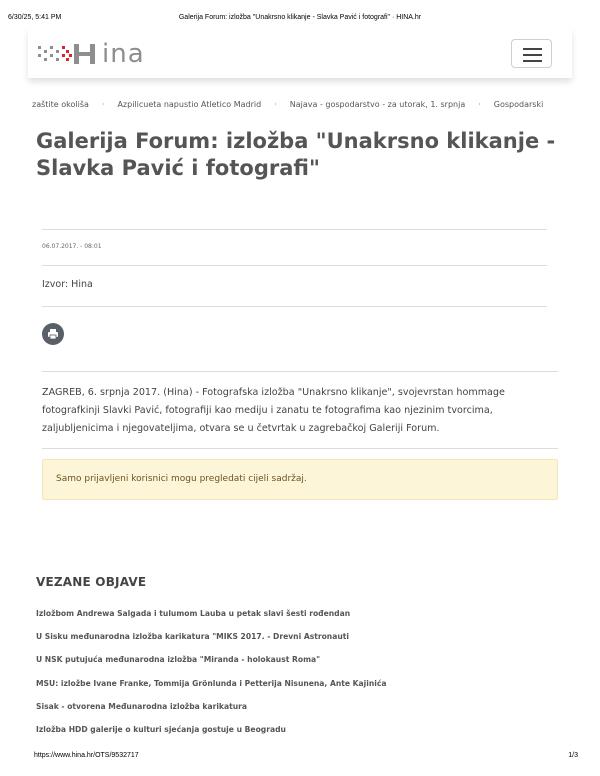 This screenshot has height=776, width=600. What do you see at coordinates (300, 758) in the screenshot?
I see `print-footer: https://www.hina.hr/OTS/9532717 1/3` at bounding box center [300, 758].